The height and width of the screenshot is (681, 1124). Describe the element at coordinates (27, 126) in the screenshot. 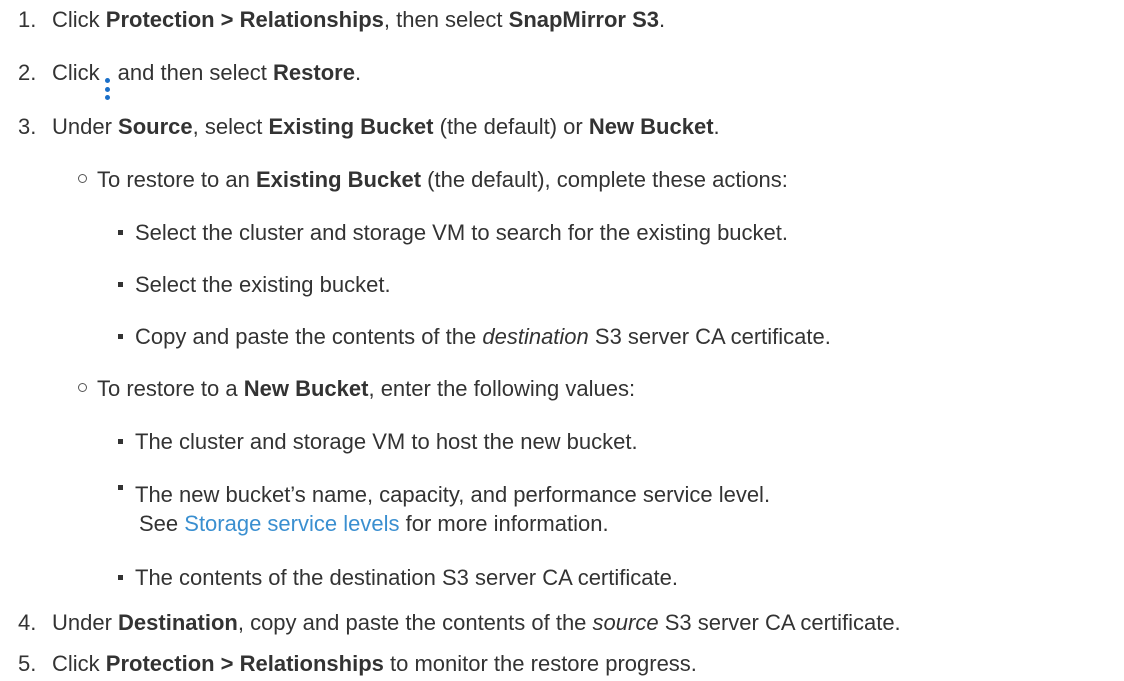

I see `step-number: 3.` at that location.